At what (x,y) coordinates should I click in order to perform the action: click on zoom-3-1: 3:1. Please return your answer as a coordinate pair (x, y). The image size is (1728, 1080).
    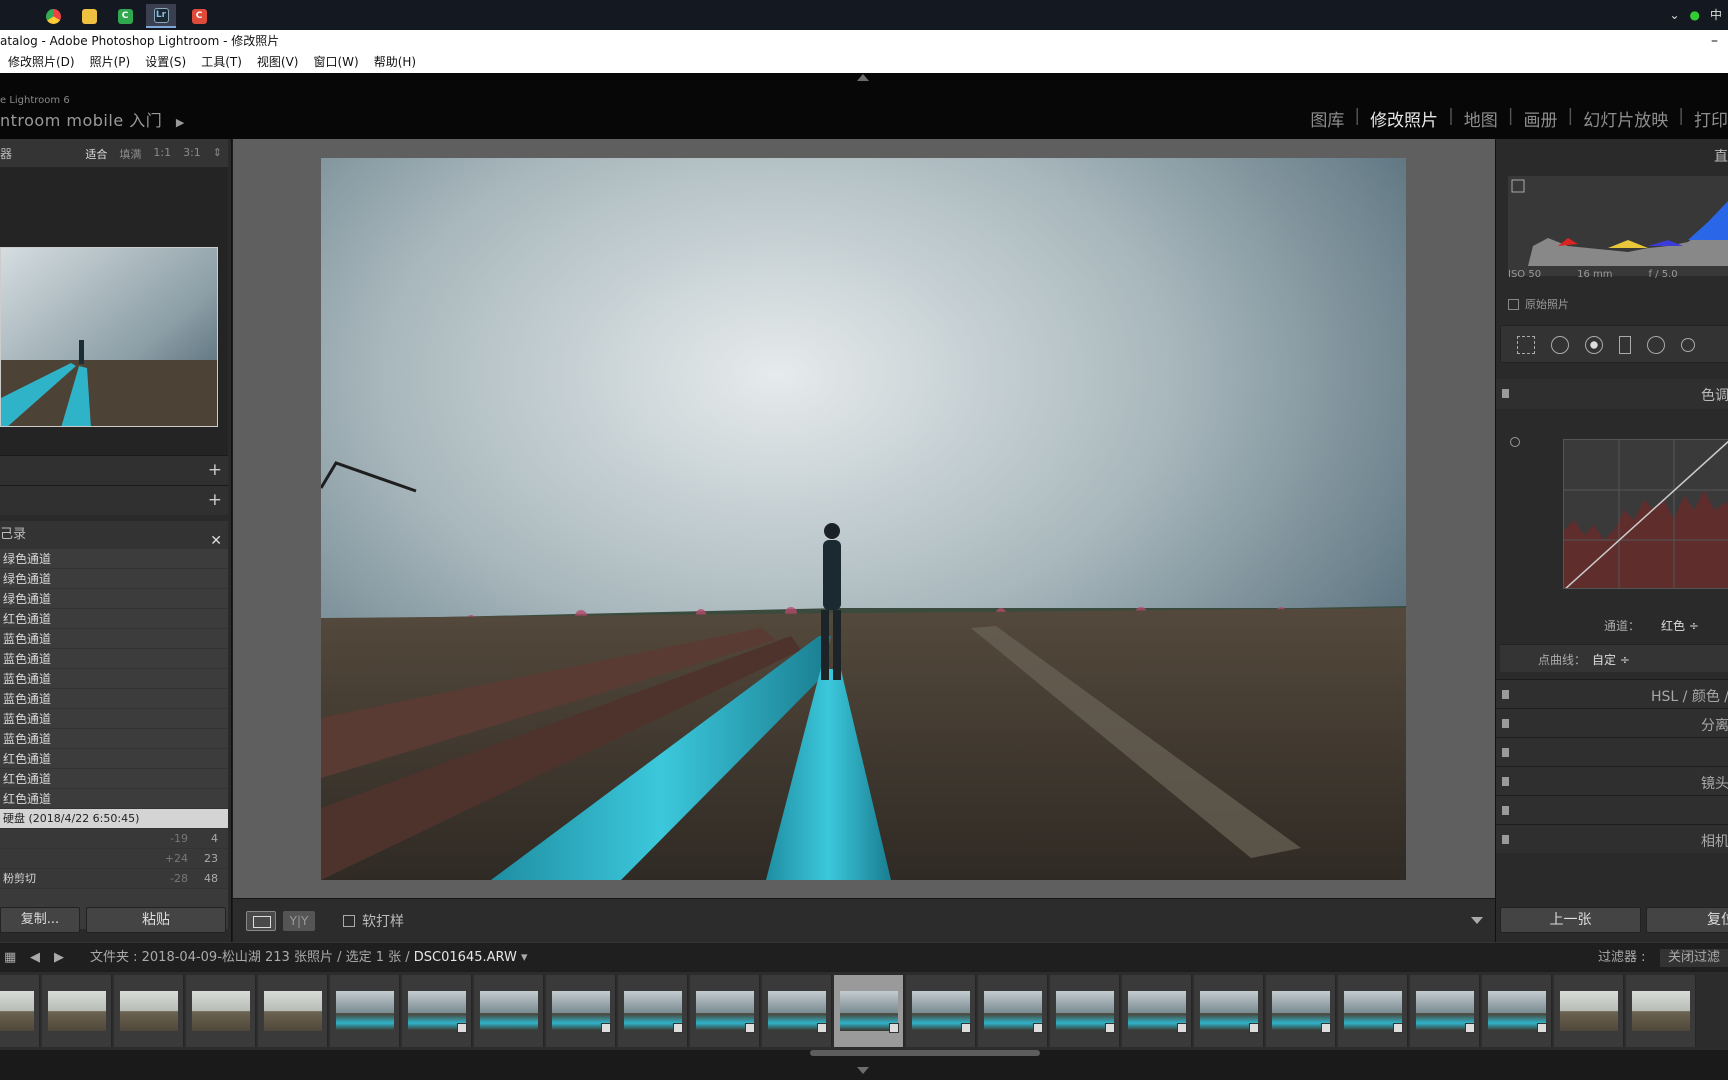
    Looking at the image, I should click on (192, 154).